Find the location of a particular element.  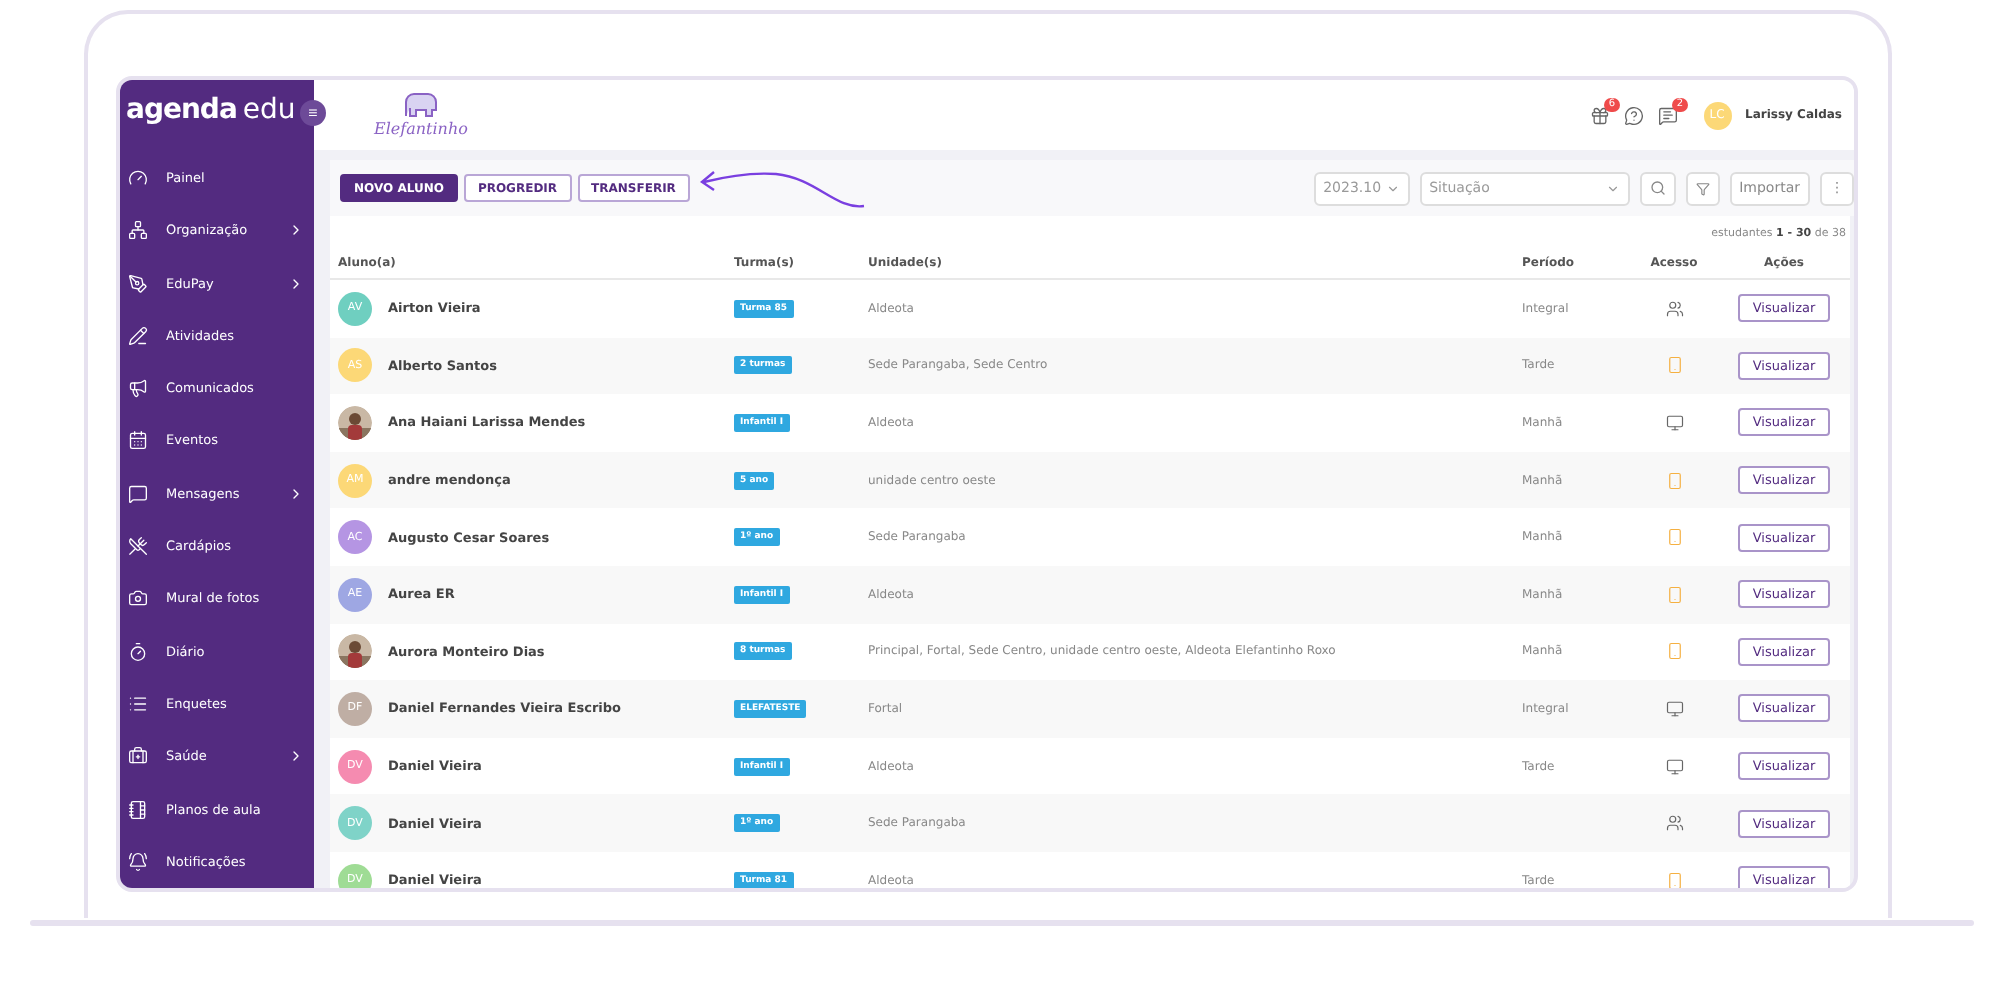

list-icon is located at coordinates (138, 703).